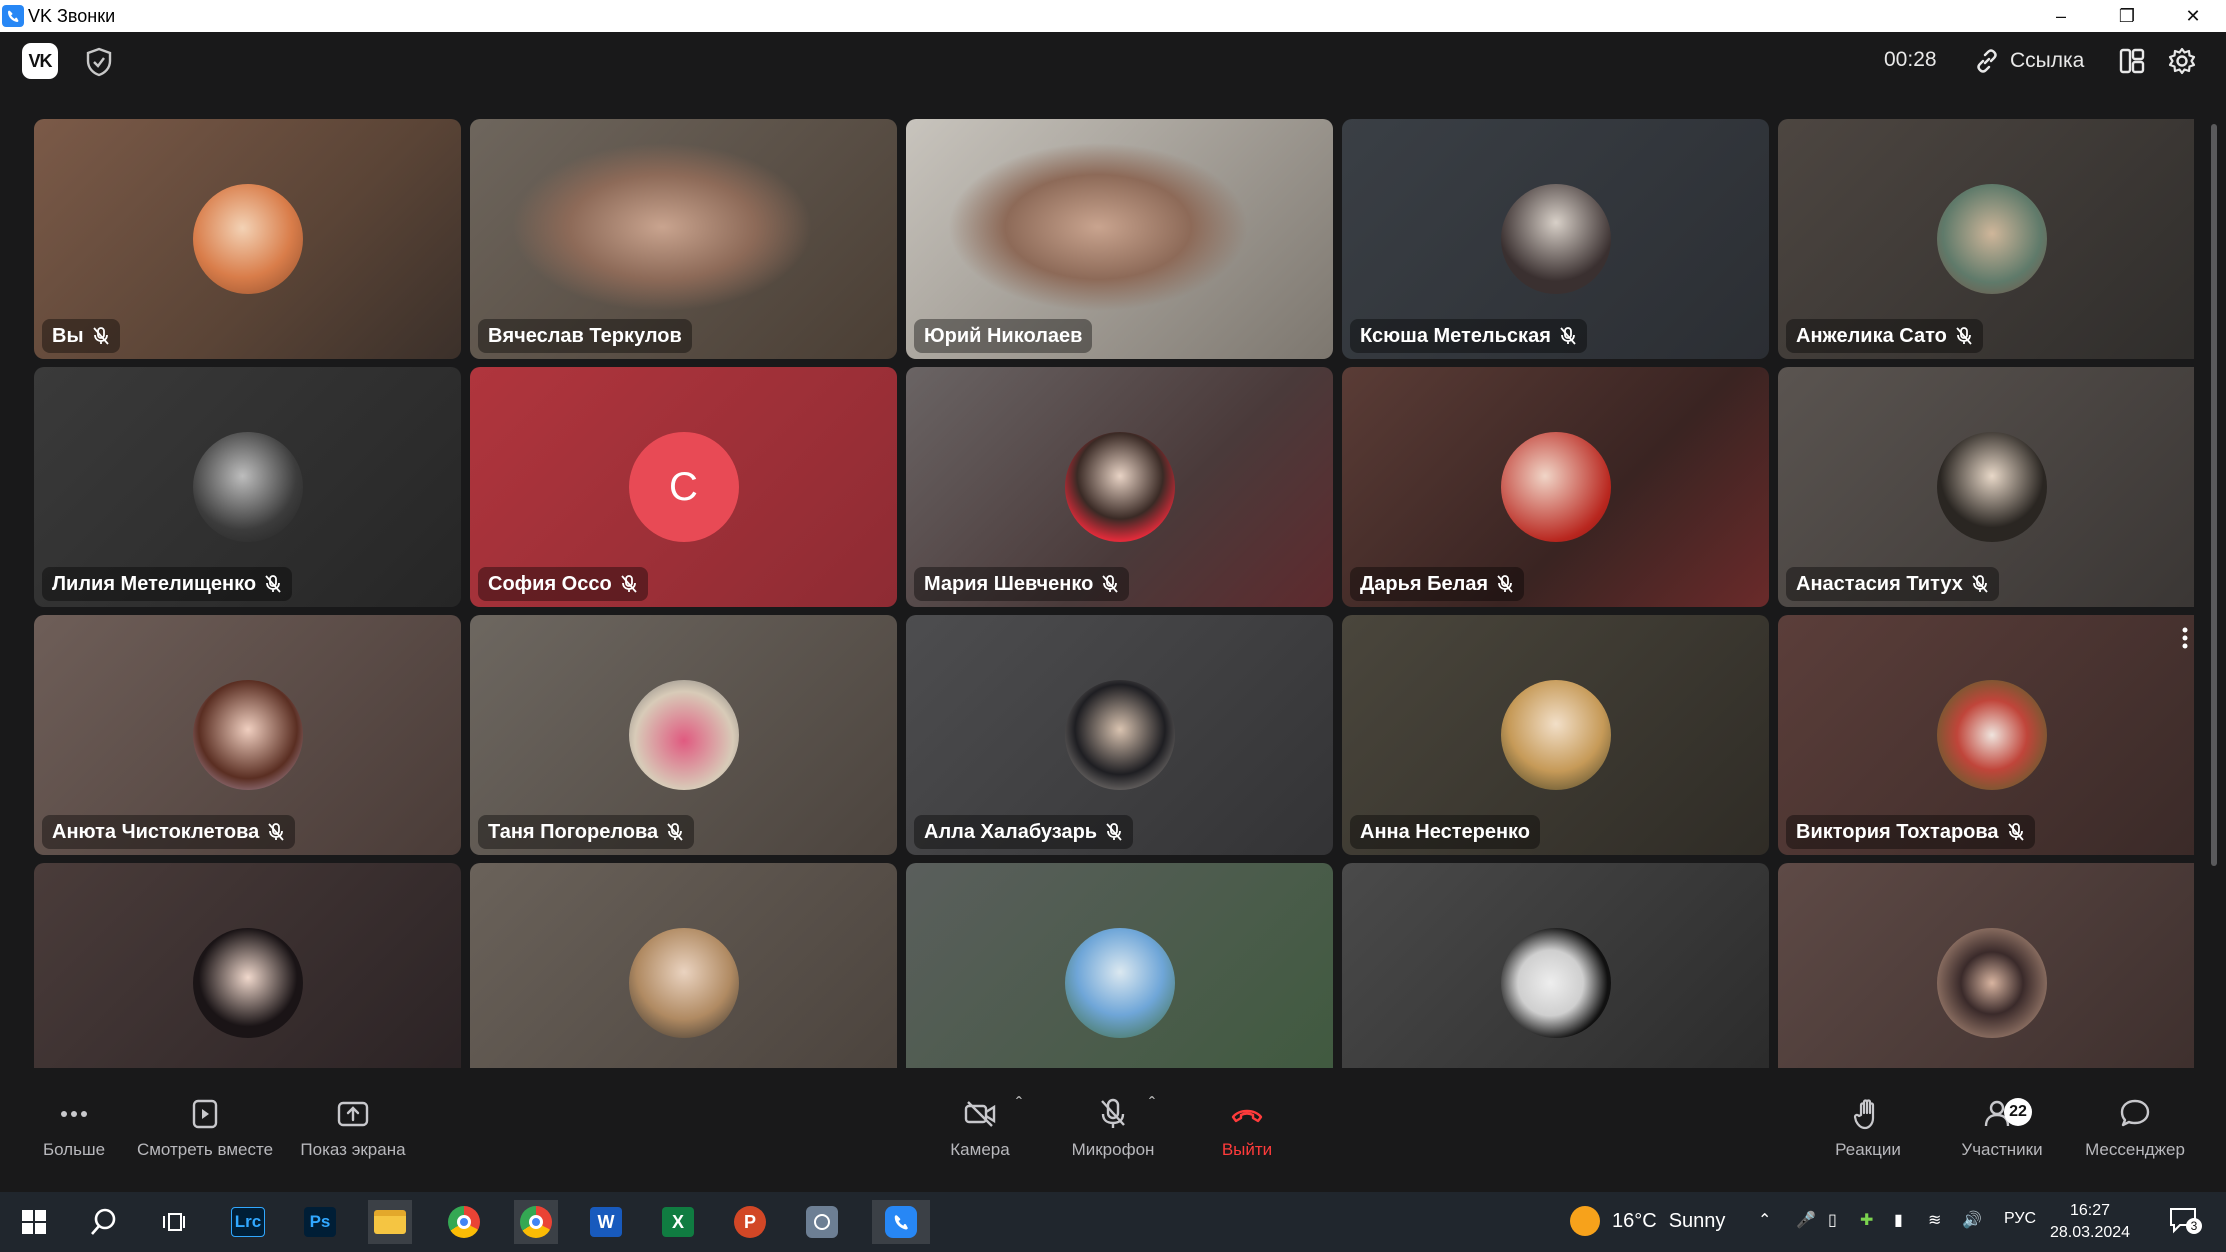 The image size is (2226, 1252). Describe the element at coordinates (353, 1127) in the screenshot. I see `screen-share-button: Показ экрана` at that location.